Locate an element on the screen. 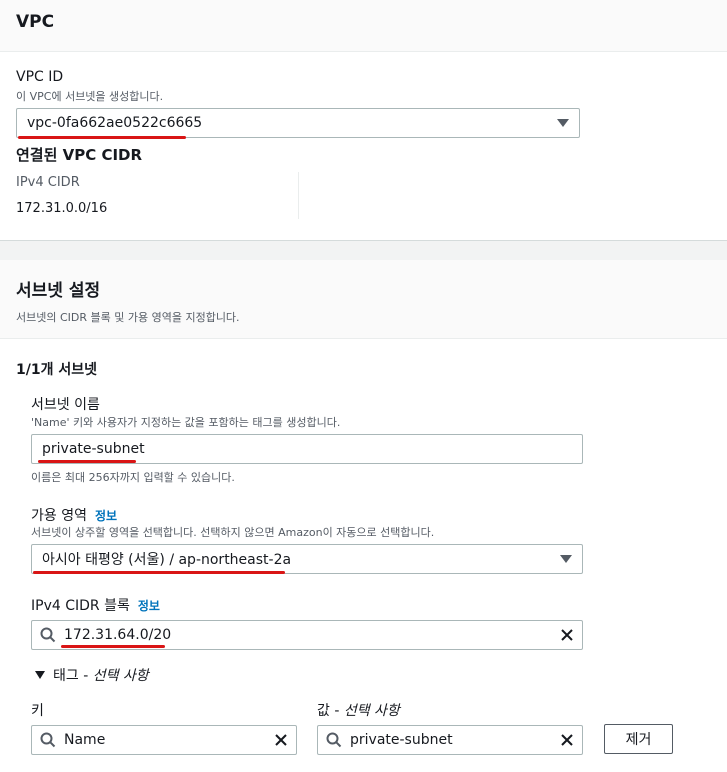 This screenshot has width=727, height=772. tag-key-input: Name is located at coordinates (164, 740).